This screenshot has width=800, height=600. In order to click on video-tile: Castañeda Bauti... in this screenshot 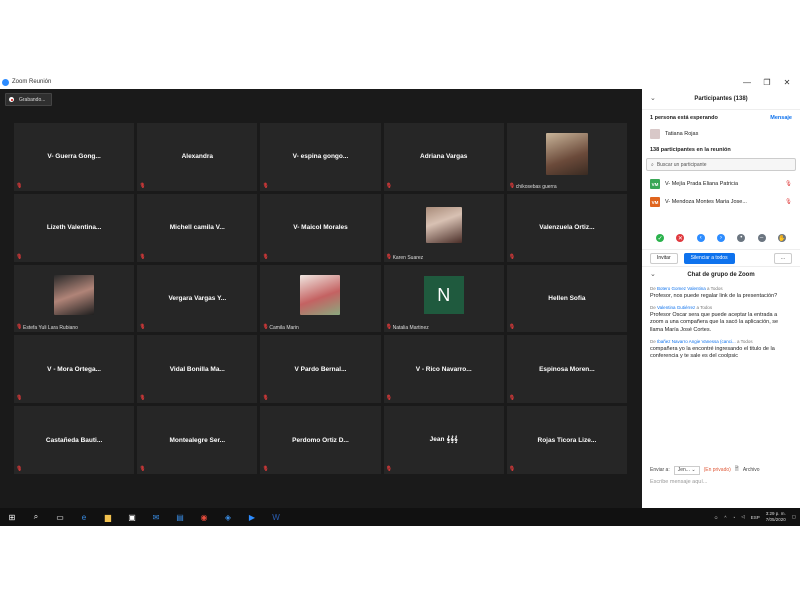, I will do `click(74, 440)`.